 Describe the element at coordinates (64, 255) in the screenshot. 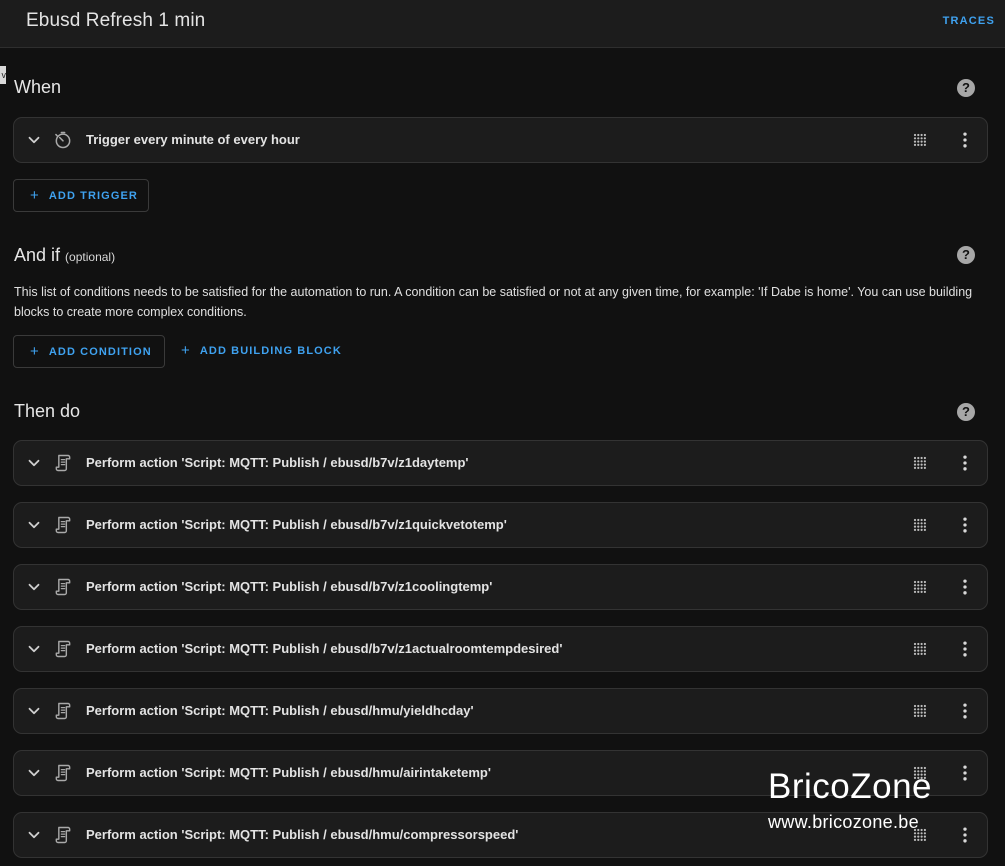

I see `and-if-heading: And if (optional)` at that location.